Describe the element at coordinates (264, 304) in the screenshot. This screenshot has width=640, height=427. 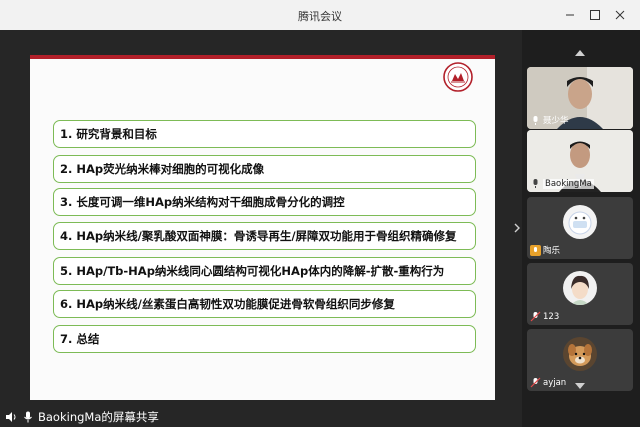
I see `outline-item-6: 6. HAp纳米线/丝素蛋白高韧性双功能膜促进骨软骨组织同步修复` at that location.